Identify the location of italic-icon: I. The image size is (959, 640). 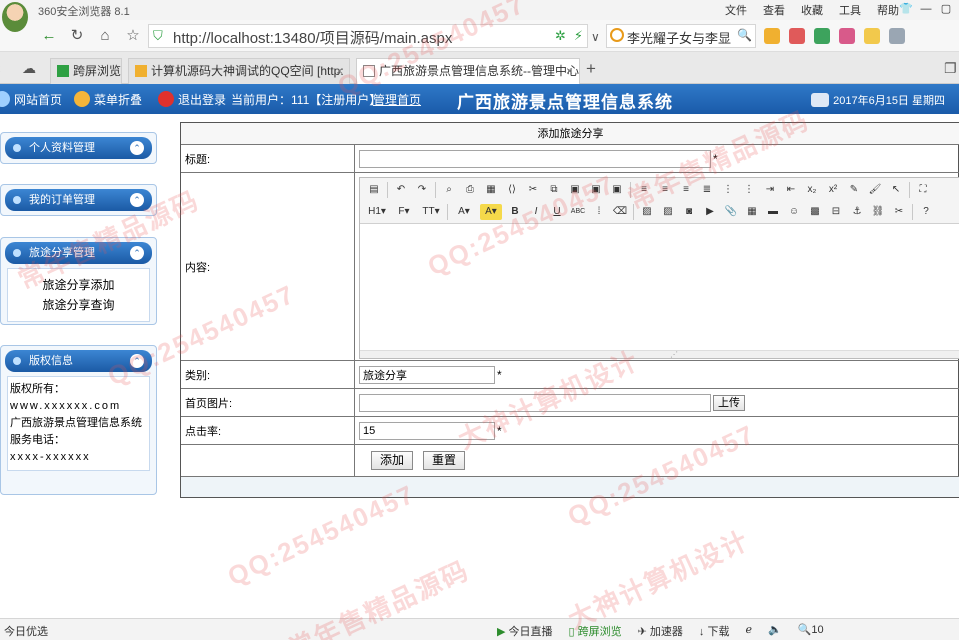
(536, 212).